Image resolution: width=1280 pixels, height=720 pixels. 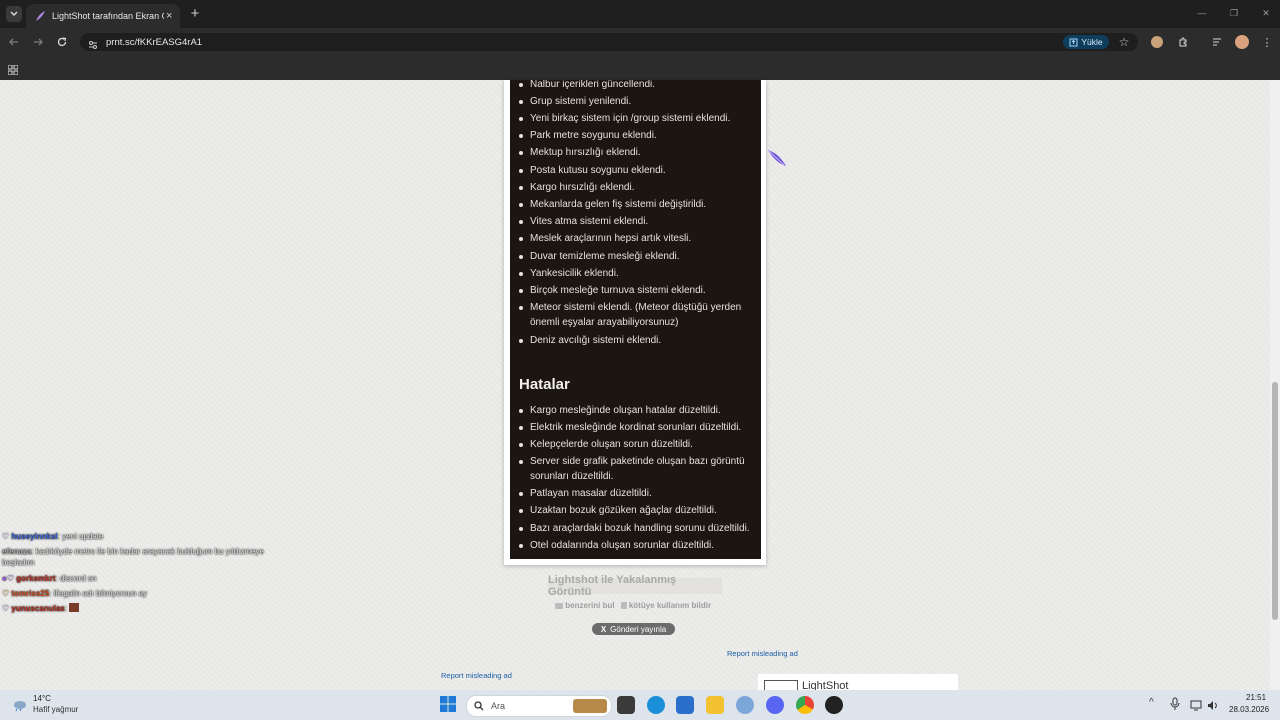 I want to click on screenshot-actions: benzerini bul kötüye kullanım bildir, so click(x=633, y=605).